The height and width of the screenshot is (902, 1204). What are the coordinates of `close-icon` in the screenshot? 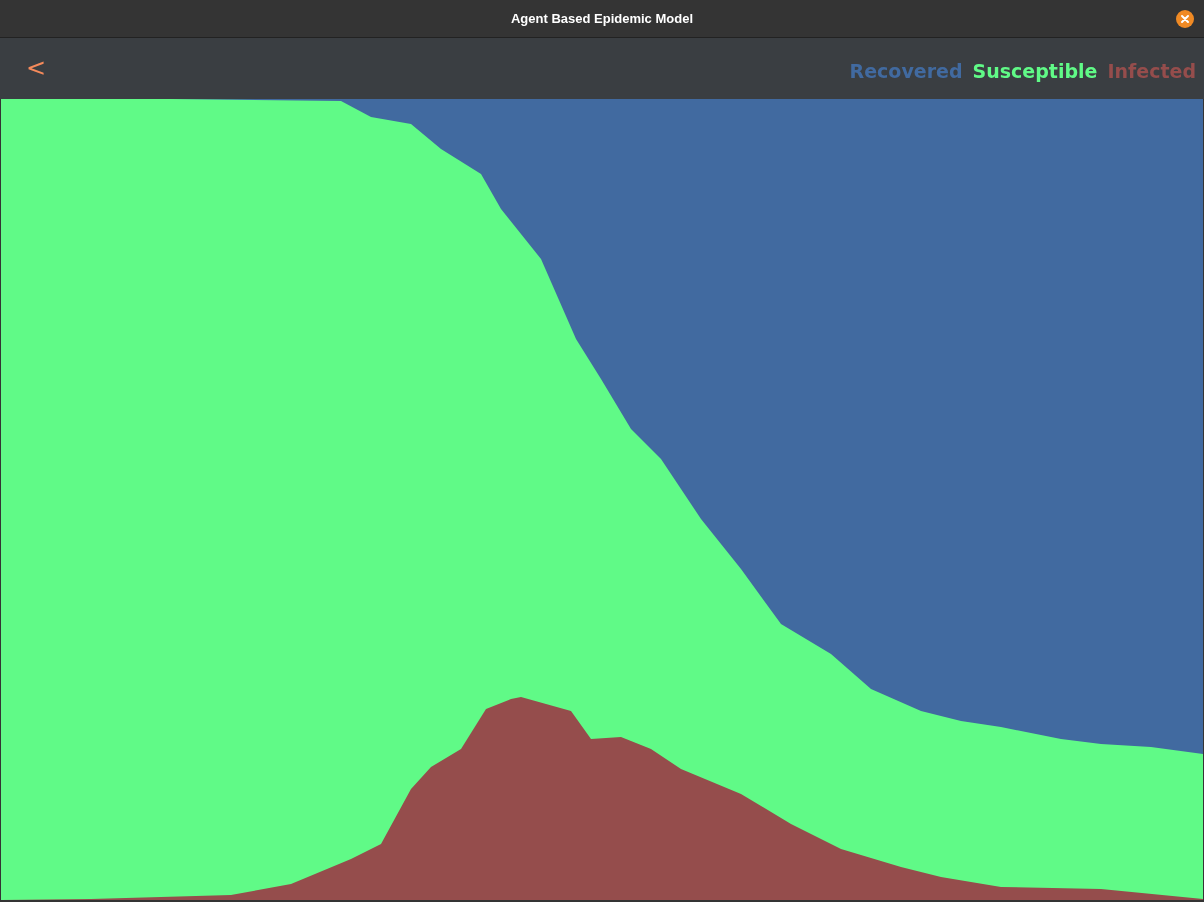 It's located at (1185, 19).